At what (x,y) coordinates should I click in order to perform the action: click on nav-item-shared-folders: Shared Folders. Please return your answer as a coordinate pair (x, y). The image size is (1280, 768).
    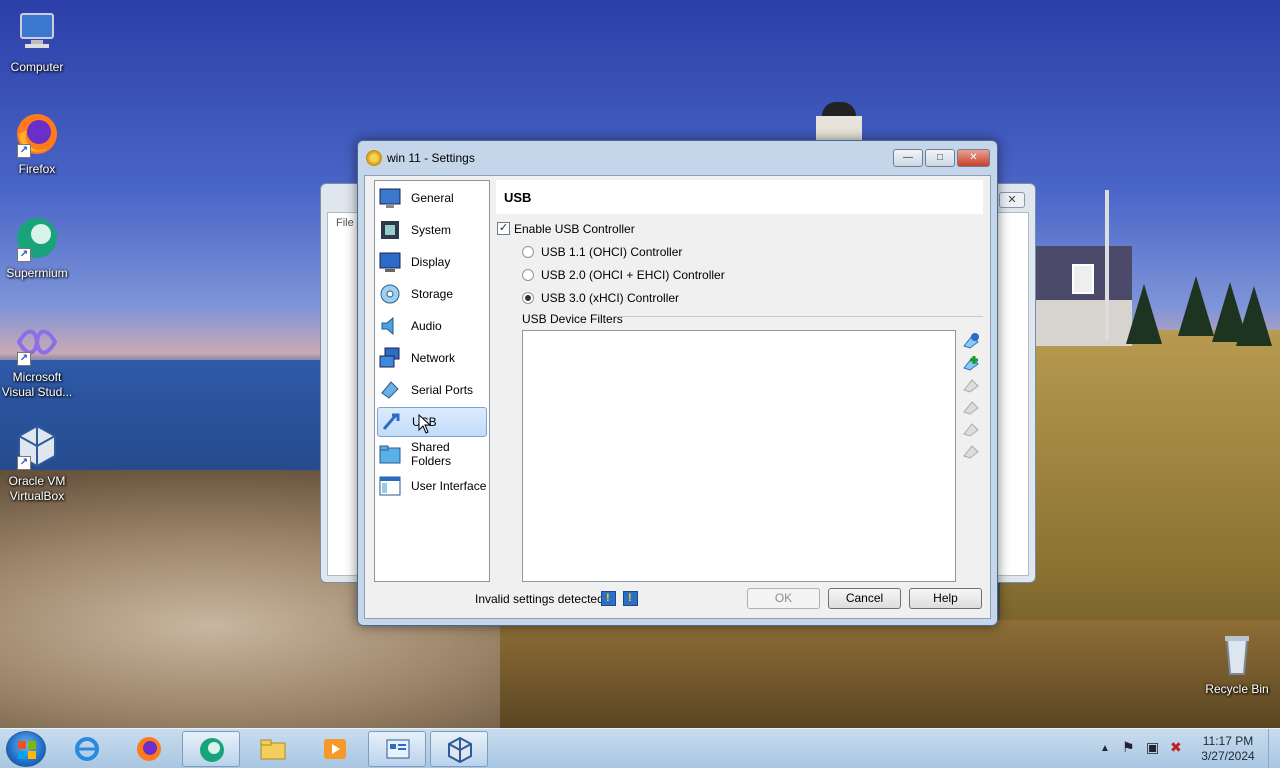
    Looking at the image, I should click on (432, 454).